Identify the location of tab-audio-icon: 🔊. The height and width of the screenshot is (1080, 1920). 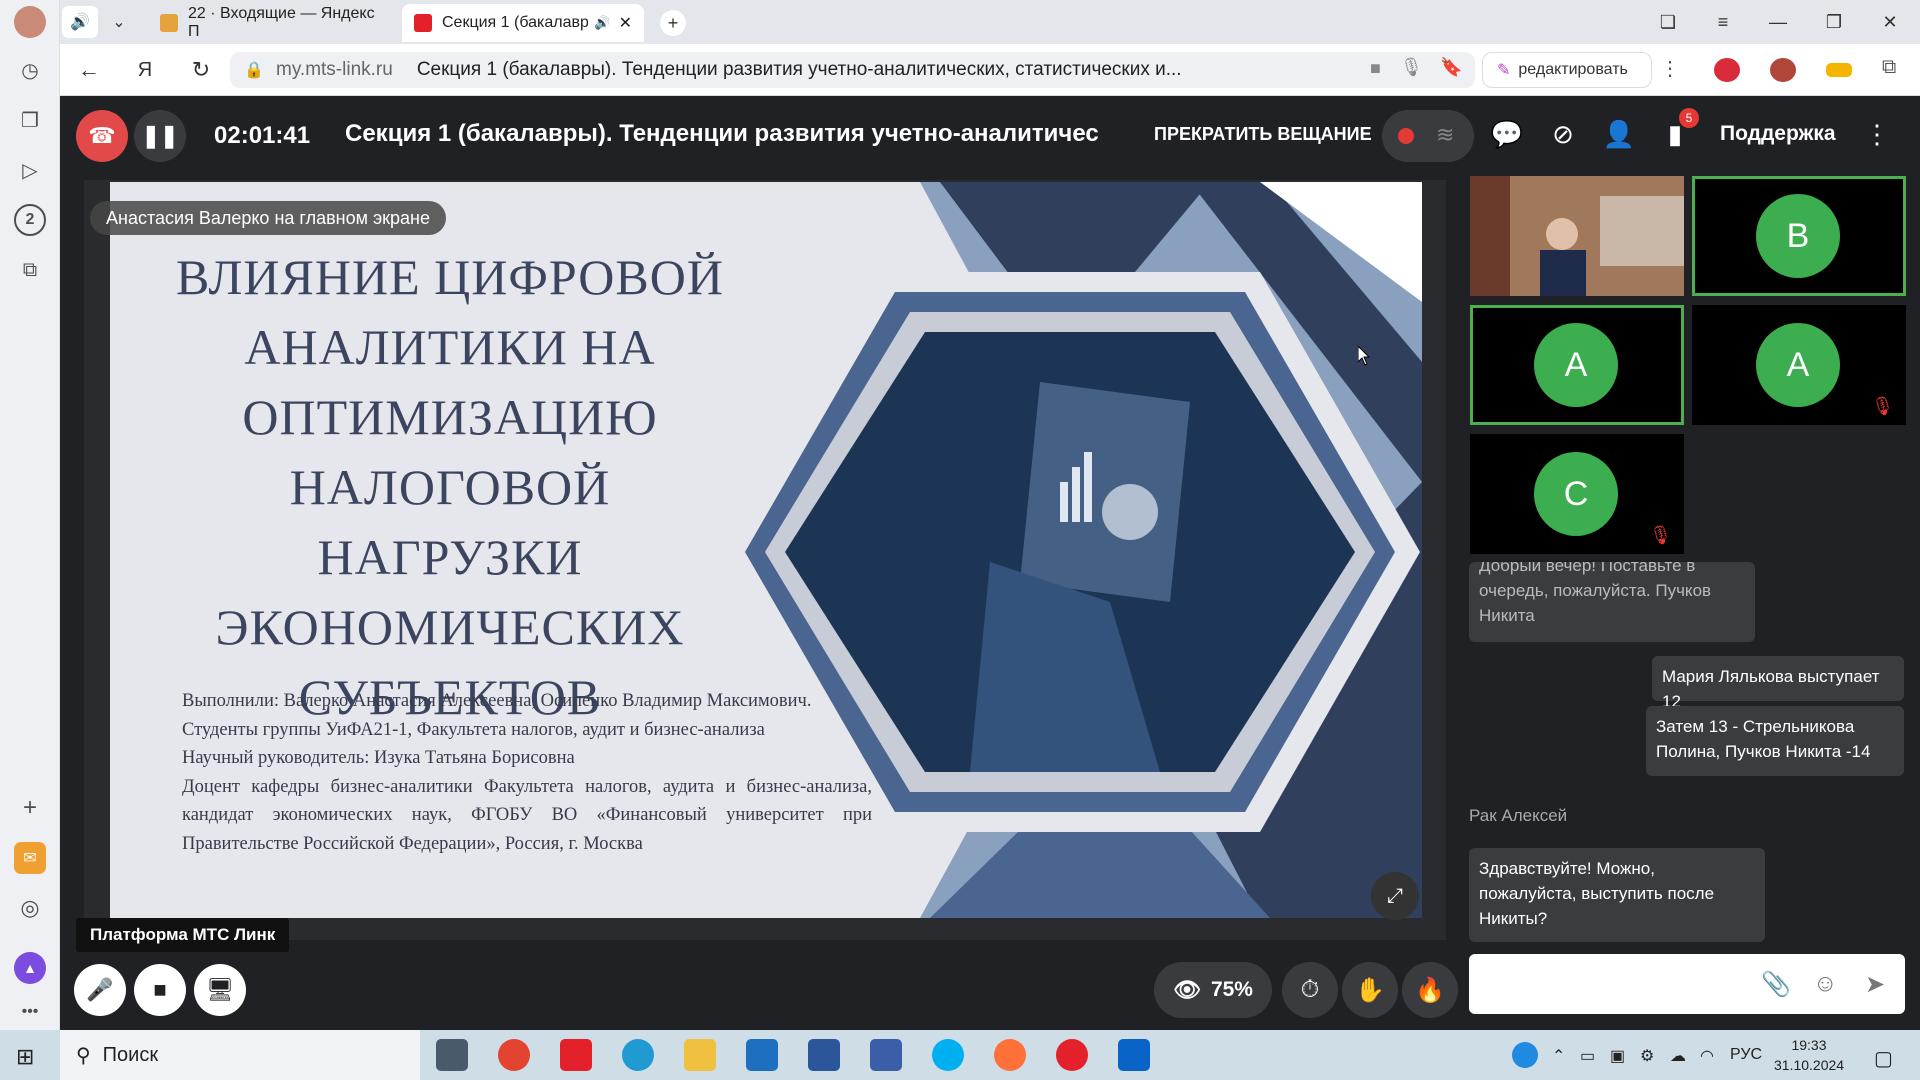
(602, 23).